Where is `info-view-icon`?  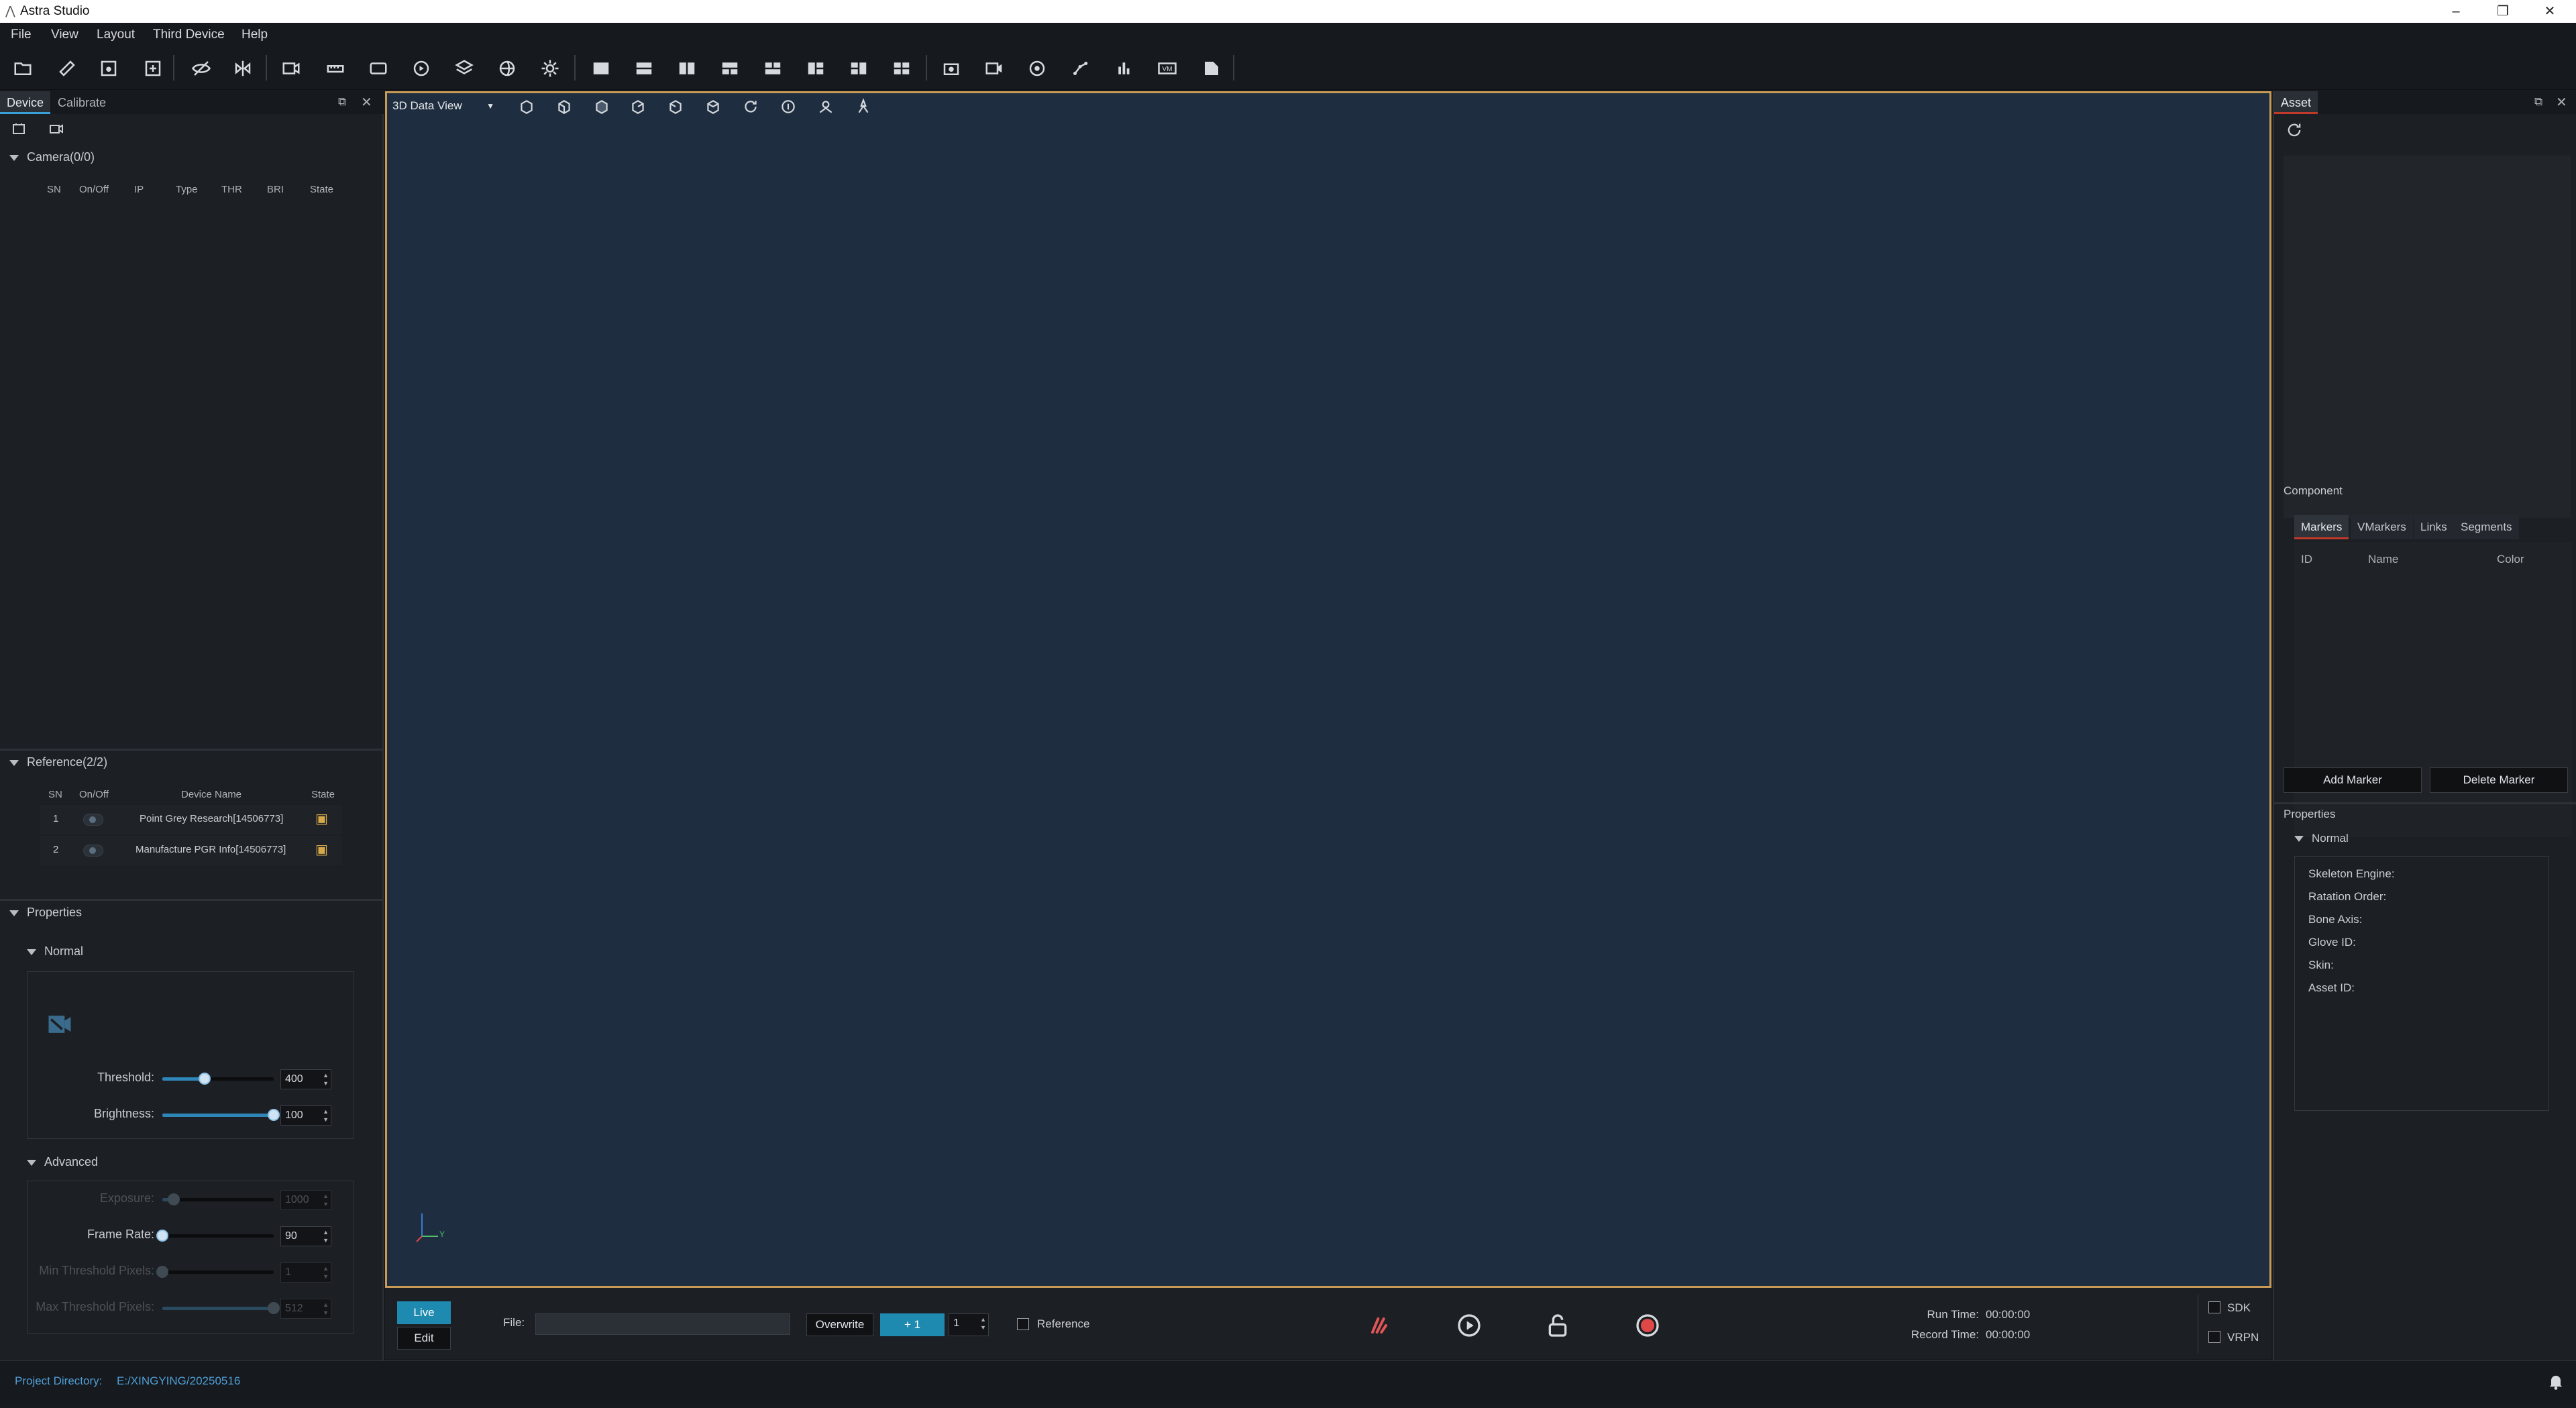
info-view-icon is located at coordinates (788, 107).